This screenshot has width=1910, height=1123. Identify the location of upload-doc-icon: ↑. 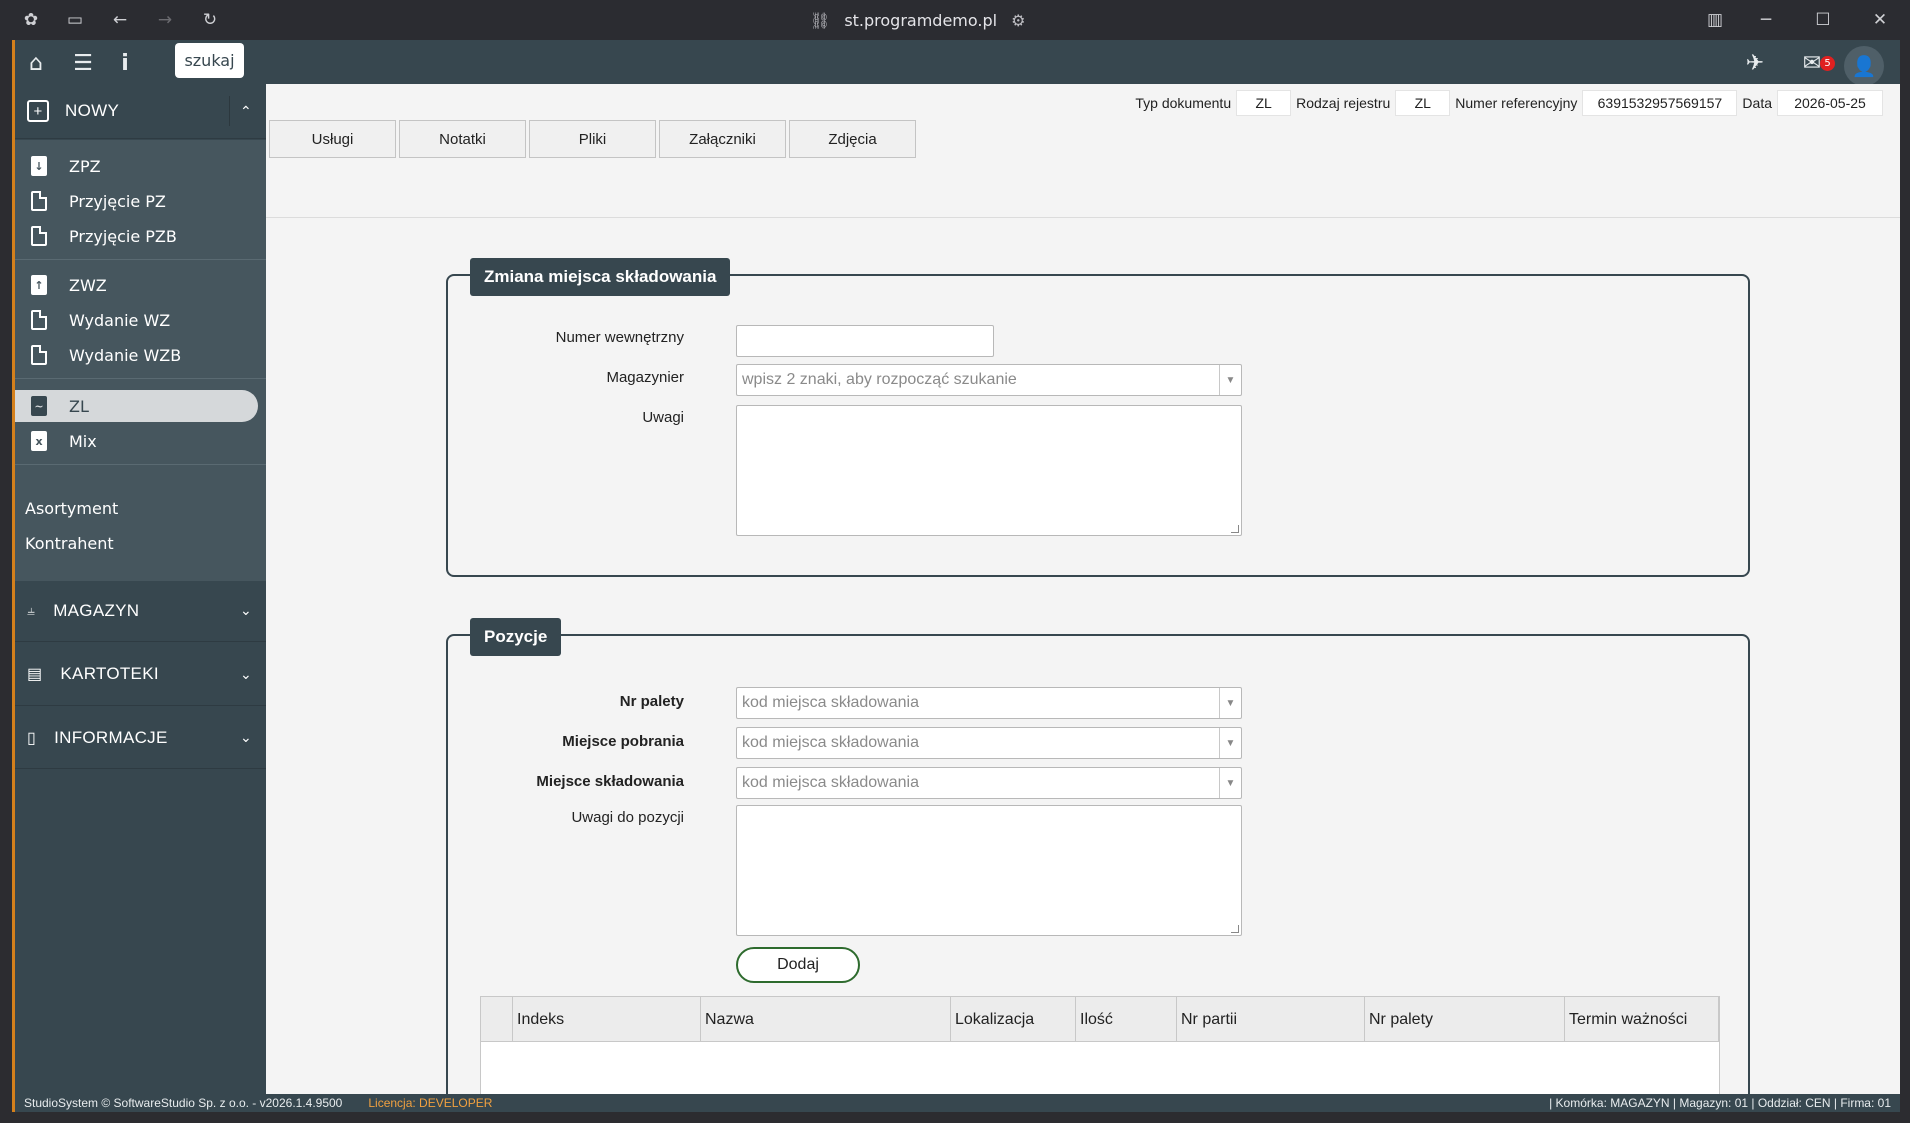
(39, 285).